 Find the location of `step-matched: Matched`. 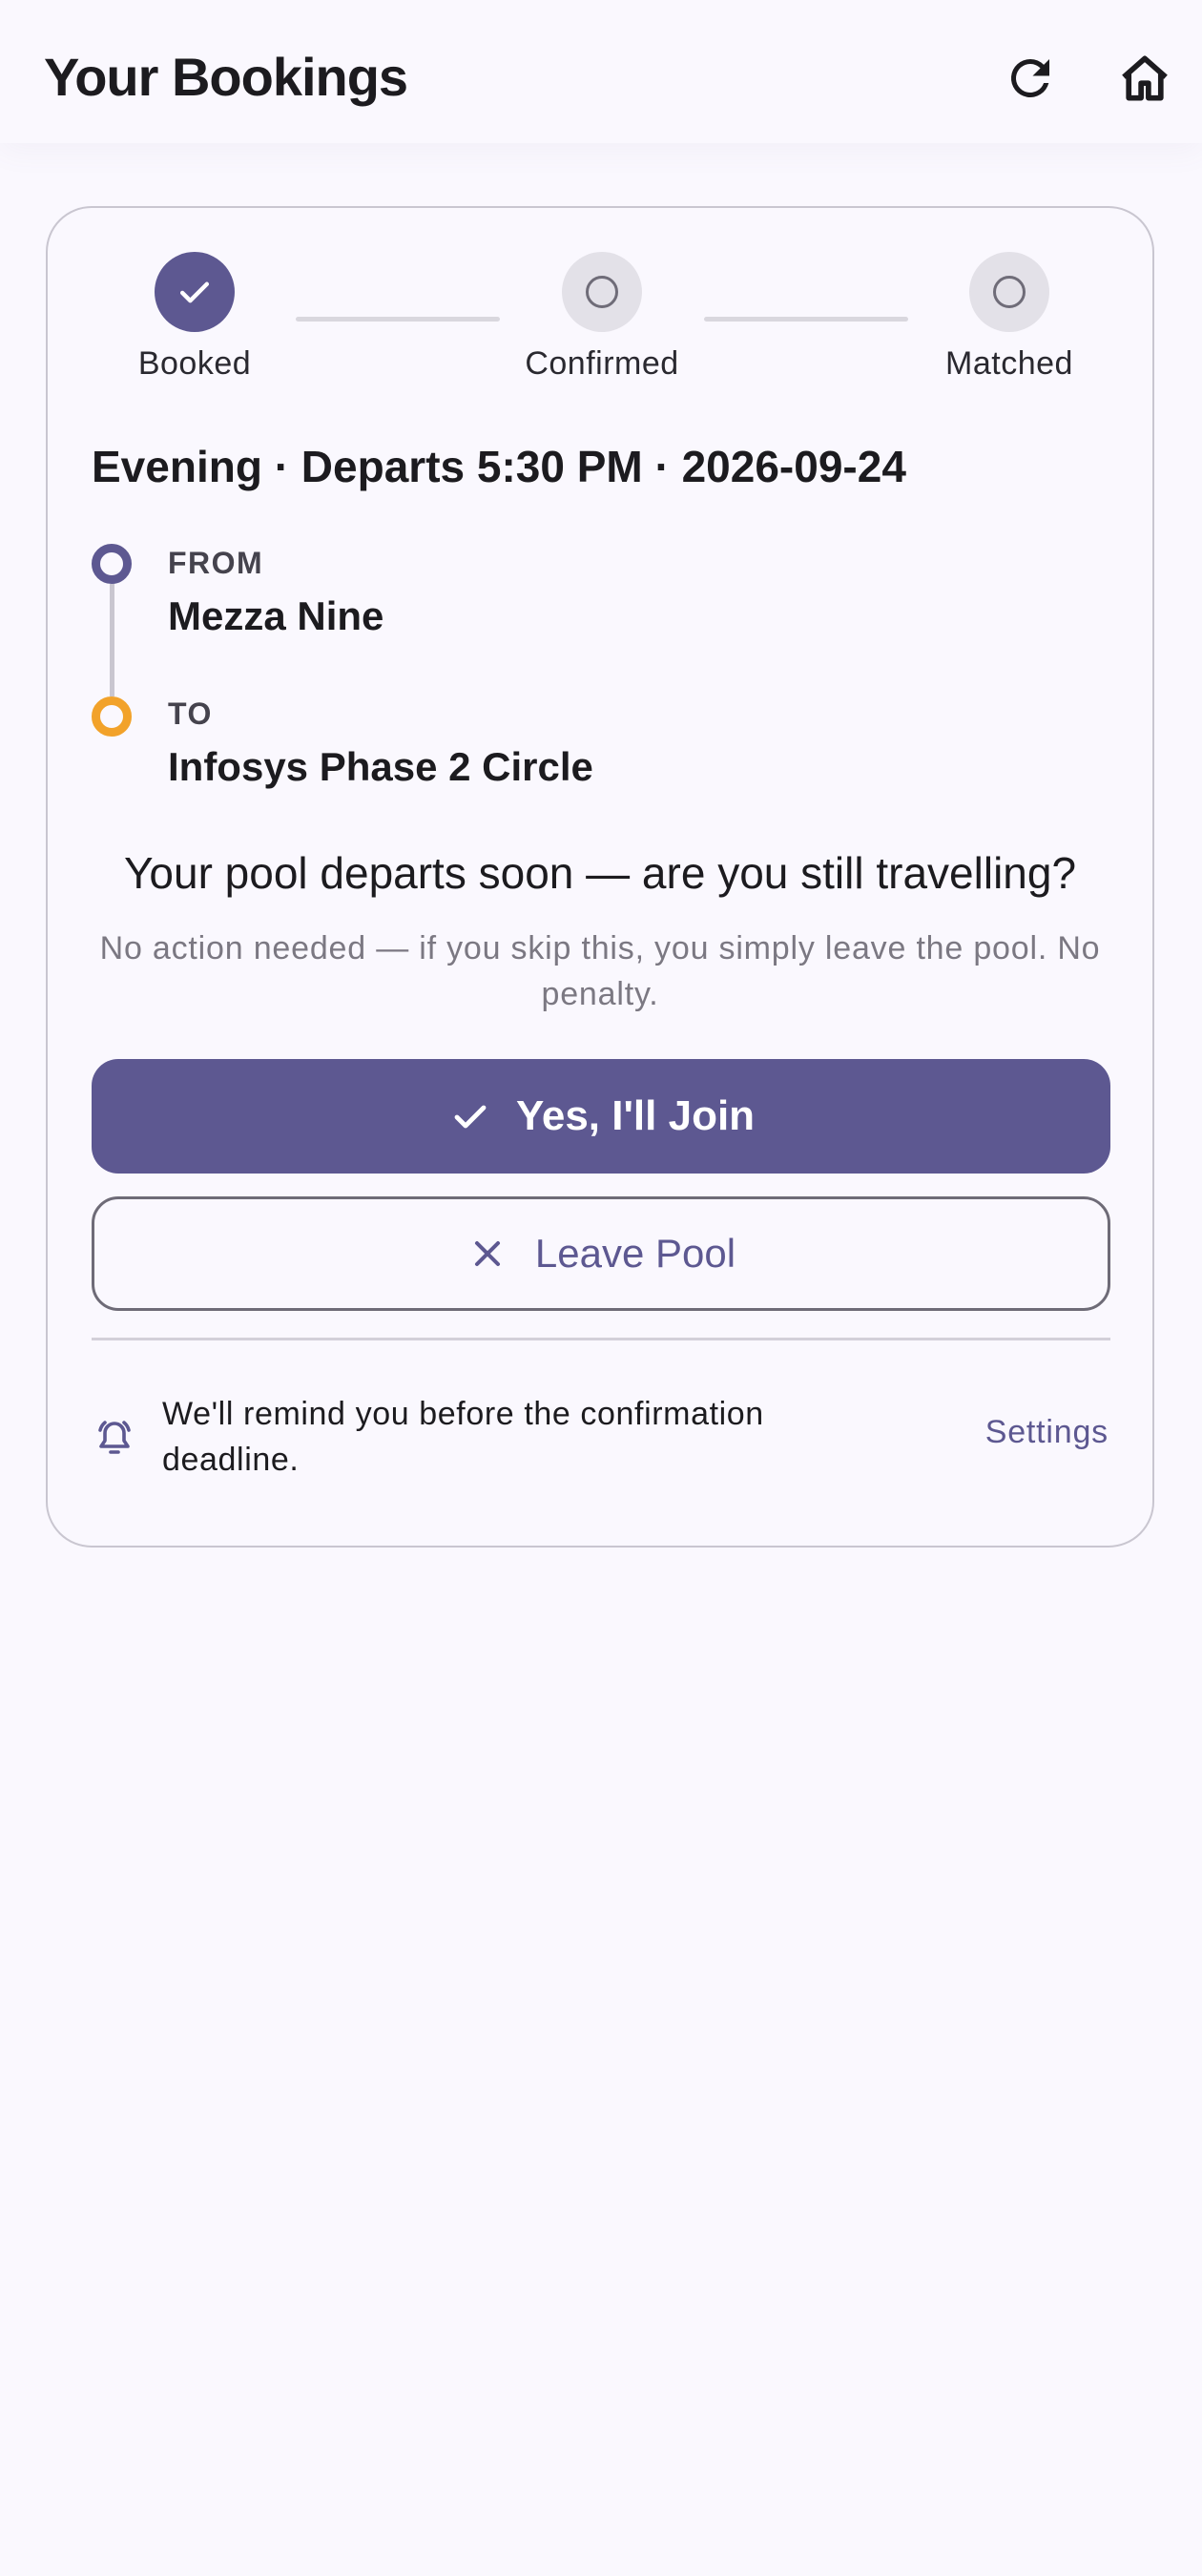

step-matched: Matched is located at coordinates (1009, 317).